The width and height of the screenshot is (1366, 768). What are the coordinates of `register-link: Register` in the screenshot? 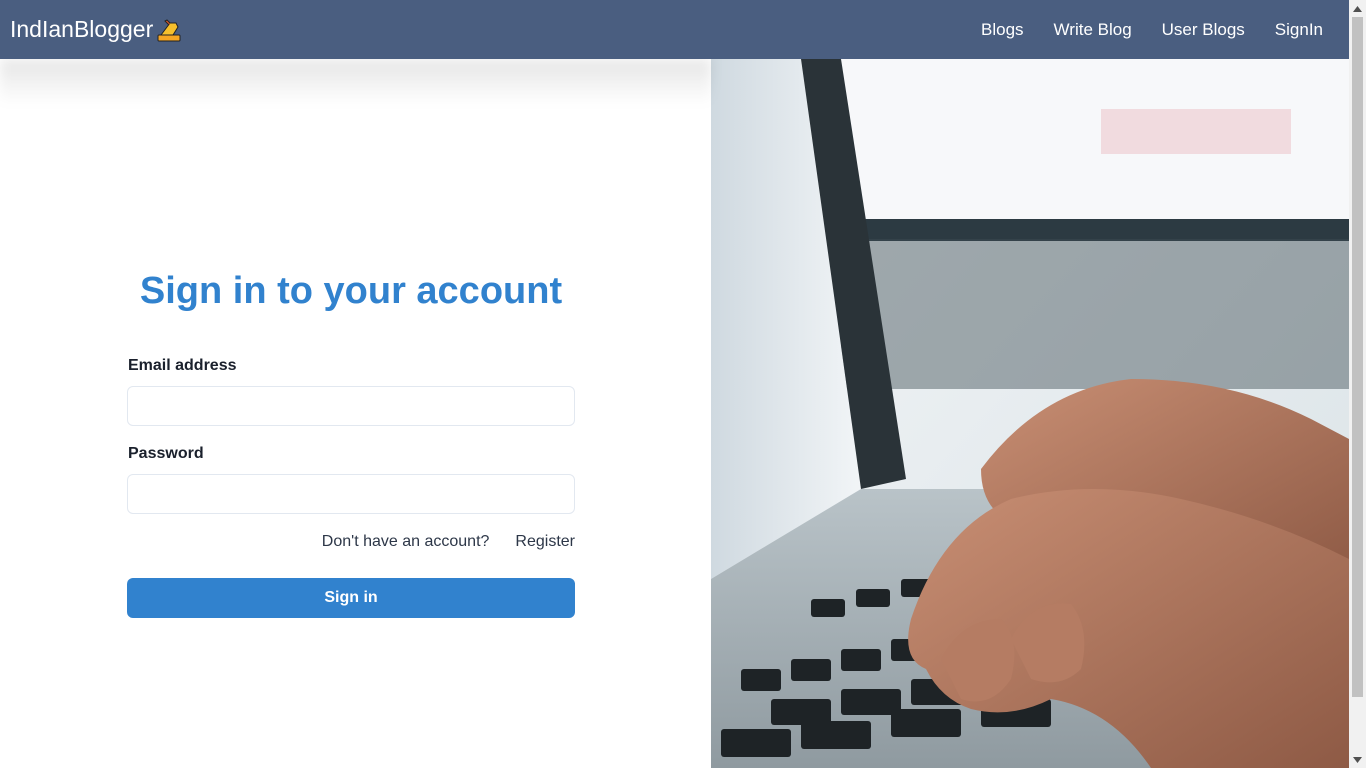 It's located at (545, 542).